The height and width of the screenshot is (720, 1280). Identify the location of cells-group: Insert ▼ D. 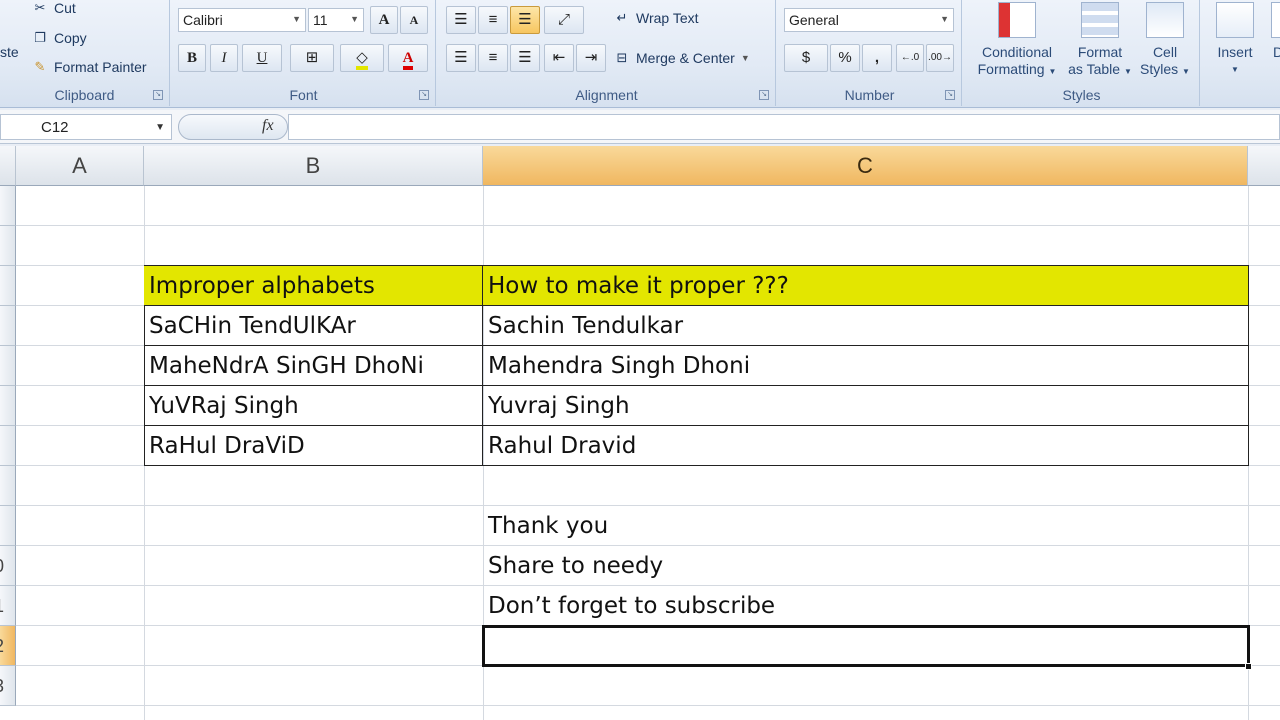
(1241, 53).